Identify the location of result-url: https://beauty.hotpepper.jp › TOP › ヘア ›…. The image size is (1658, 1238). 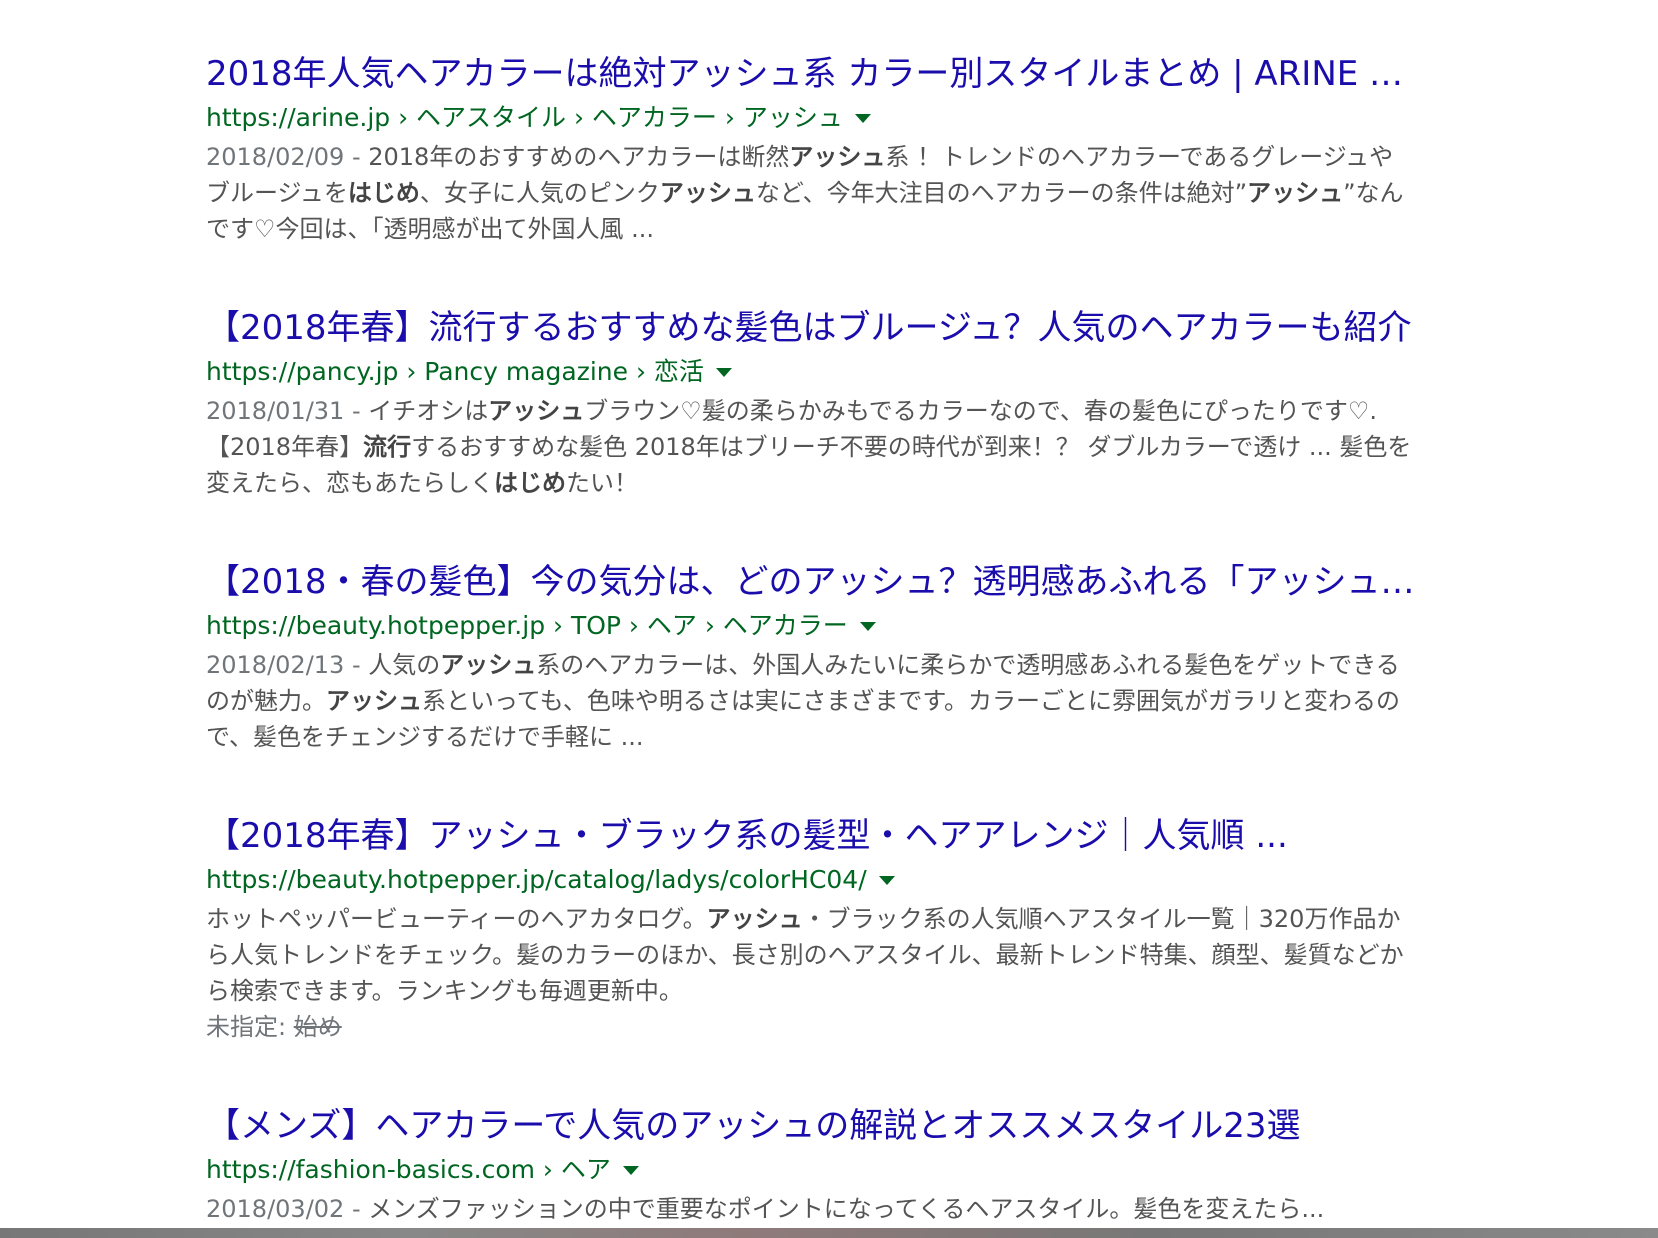
(811, 626).